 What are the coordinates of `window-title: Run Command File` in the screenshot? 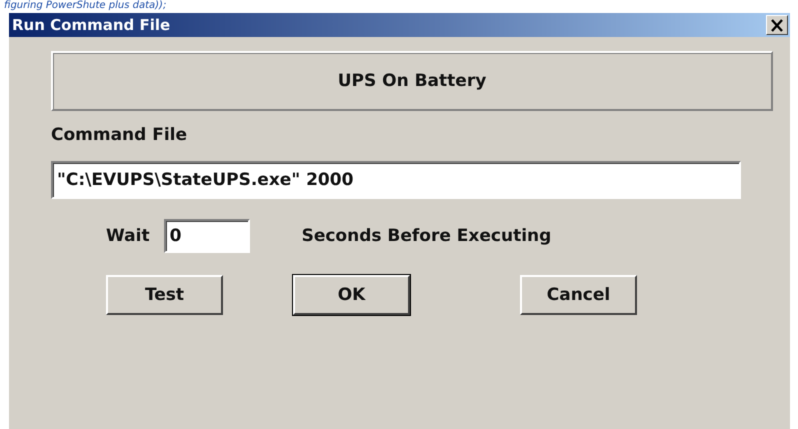 It's located at (91, 25).